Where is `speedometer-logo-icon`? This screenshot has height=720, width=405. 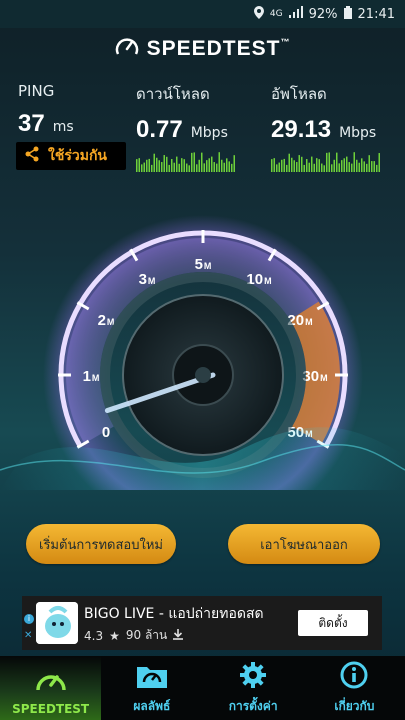
speedometer-logo-icon is located at coordinates (127, 49).